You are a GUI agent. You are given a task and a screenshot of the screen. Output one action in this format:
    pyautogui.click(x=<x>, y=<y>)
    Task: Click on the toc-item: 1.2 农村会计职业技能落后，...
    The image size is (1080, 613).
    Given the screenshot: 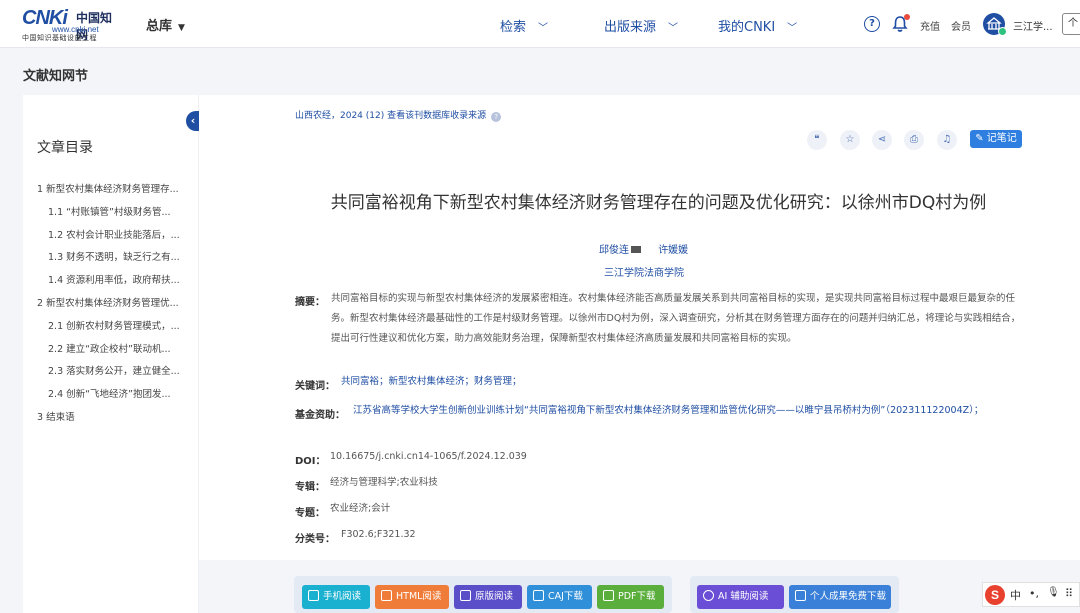 What is the action you would take?
    pyautogui.click(x=117, y=236)
    